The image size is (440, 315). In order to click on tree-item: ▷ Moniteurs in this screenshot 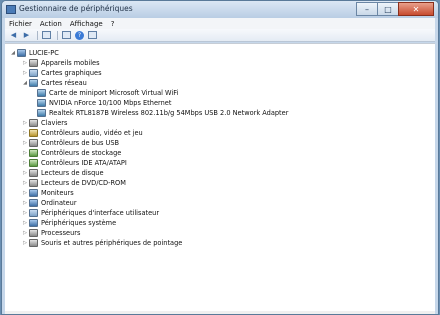, I will do `click(47, 193)`.